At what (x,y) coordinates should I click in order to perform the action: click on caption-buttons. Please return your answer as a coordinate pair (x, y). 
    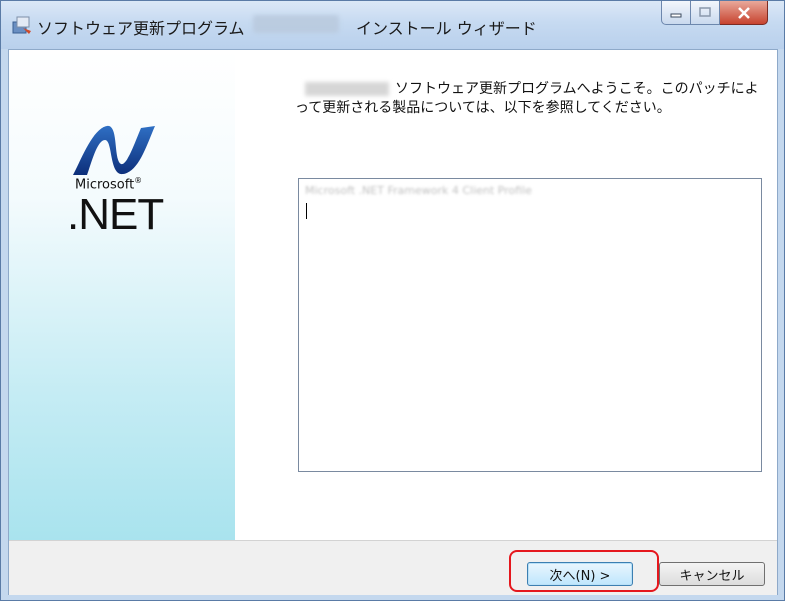
    Looking at the image, I should click on (714, 13).